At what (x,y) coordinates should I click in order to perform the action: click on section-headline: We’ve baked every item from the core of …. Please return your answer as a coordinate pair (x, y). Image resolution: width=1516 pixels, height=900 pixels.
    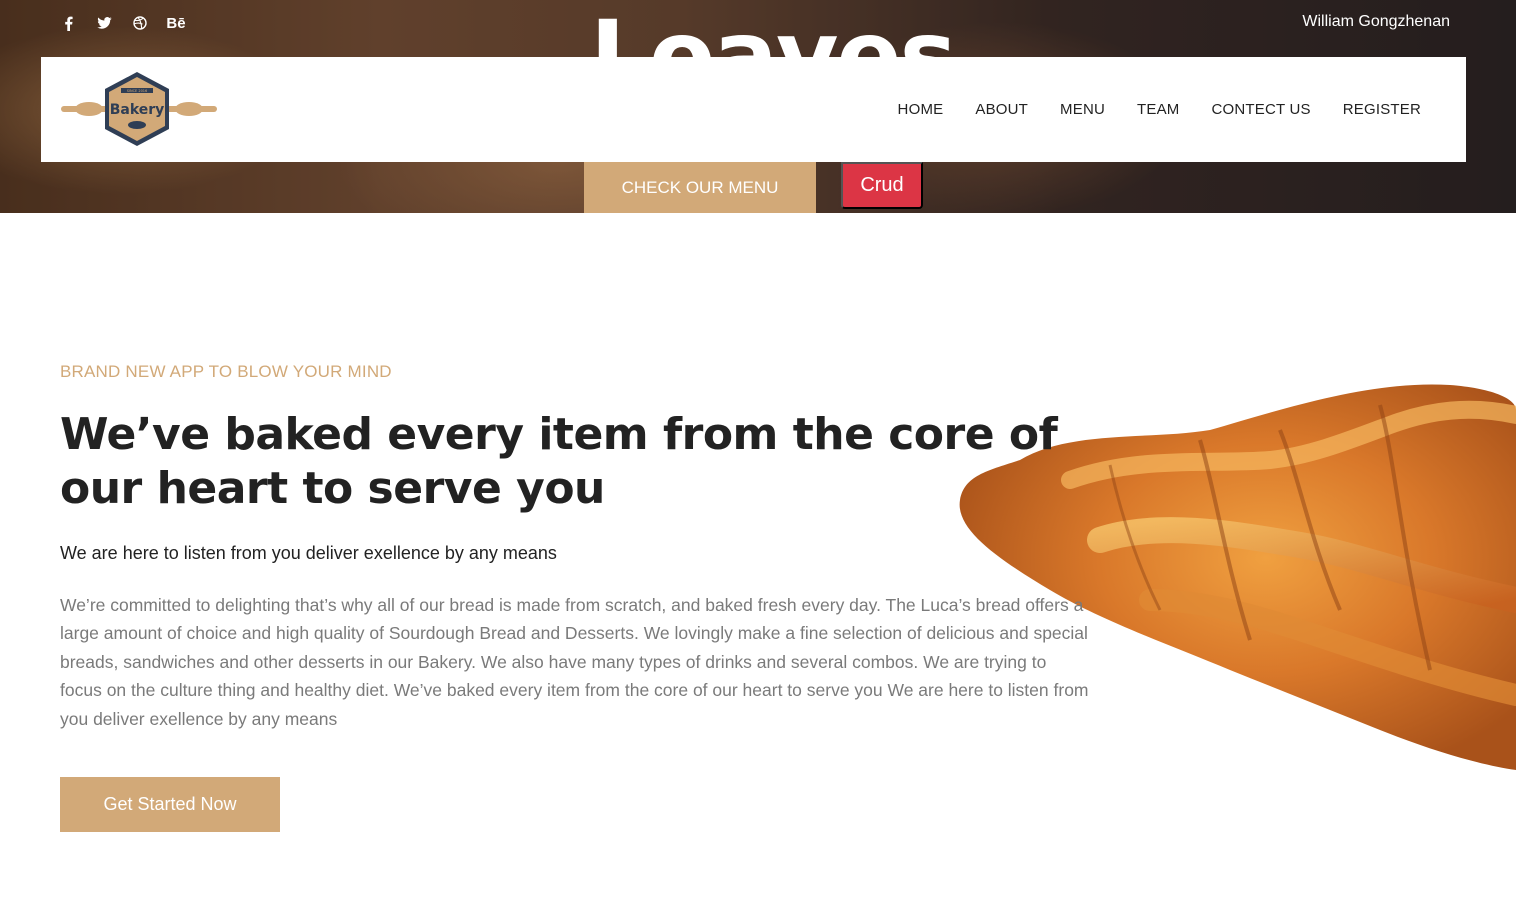
    Looking at the image, I should click on (559, 461).